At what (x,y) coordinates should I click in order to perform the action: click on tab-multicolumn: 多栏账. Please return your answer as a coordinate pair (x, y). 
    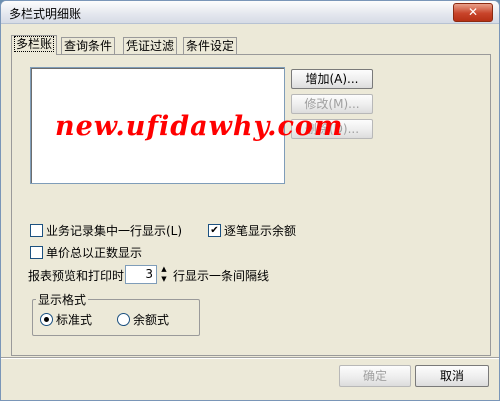
    Looking at the image, I should click on (34, 45).